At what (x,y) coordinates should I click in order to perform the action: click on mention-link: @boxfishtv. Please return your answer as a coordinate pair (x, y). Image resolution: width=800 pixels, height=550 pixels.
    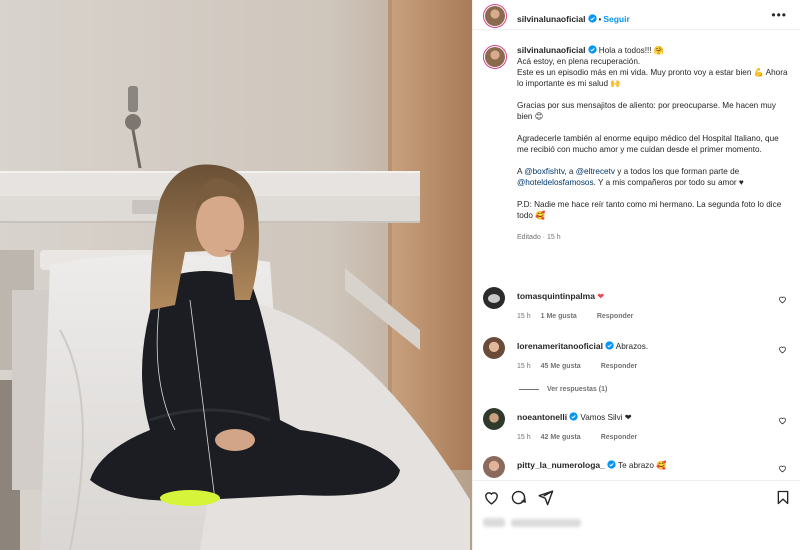
    Looking at the image, I should click on (544, 171).